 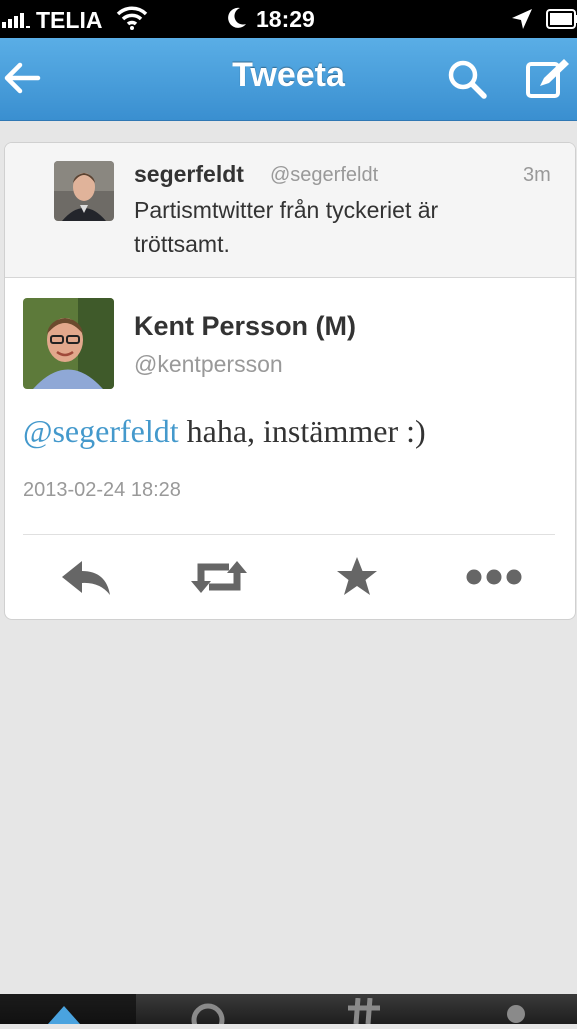 I want to click on tab-connect, so click(x=208, y=1013).